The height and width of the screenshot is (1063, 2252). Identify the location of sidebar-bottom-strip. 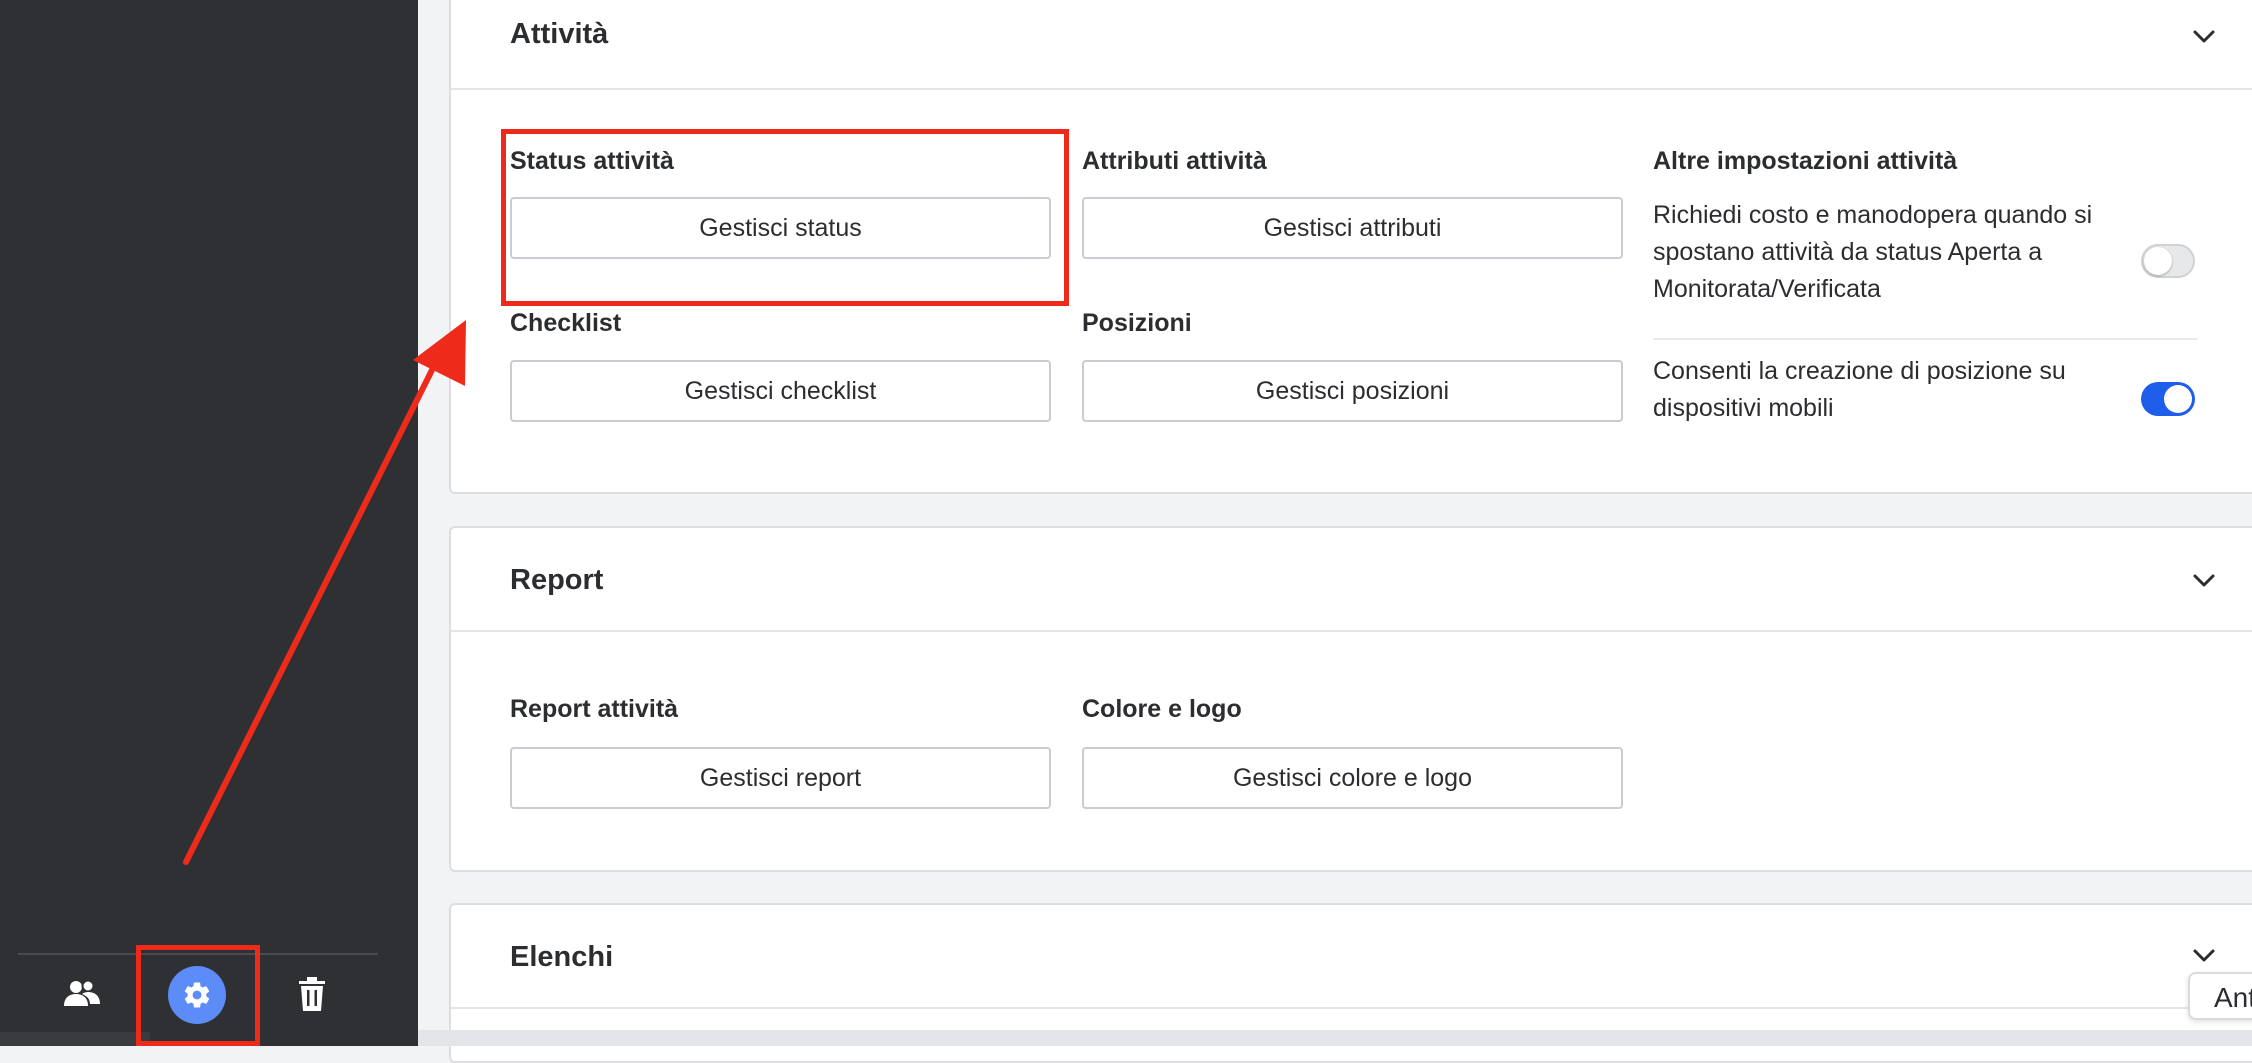
(210, 1039).